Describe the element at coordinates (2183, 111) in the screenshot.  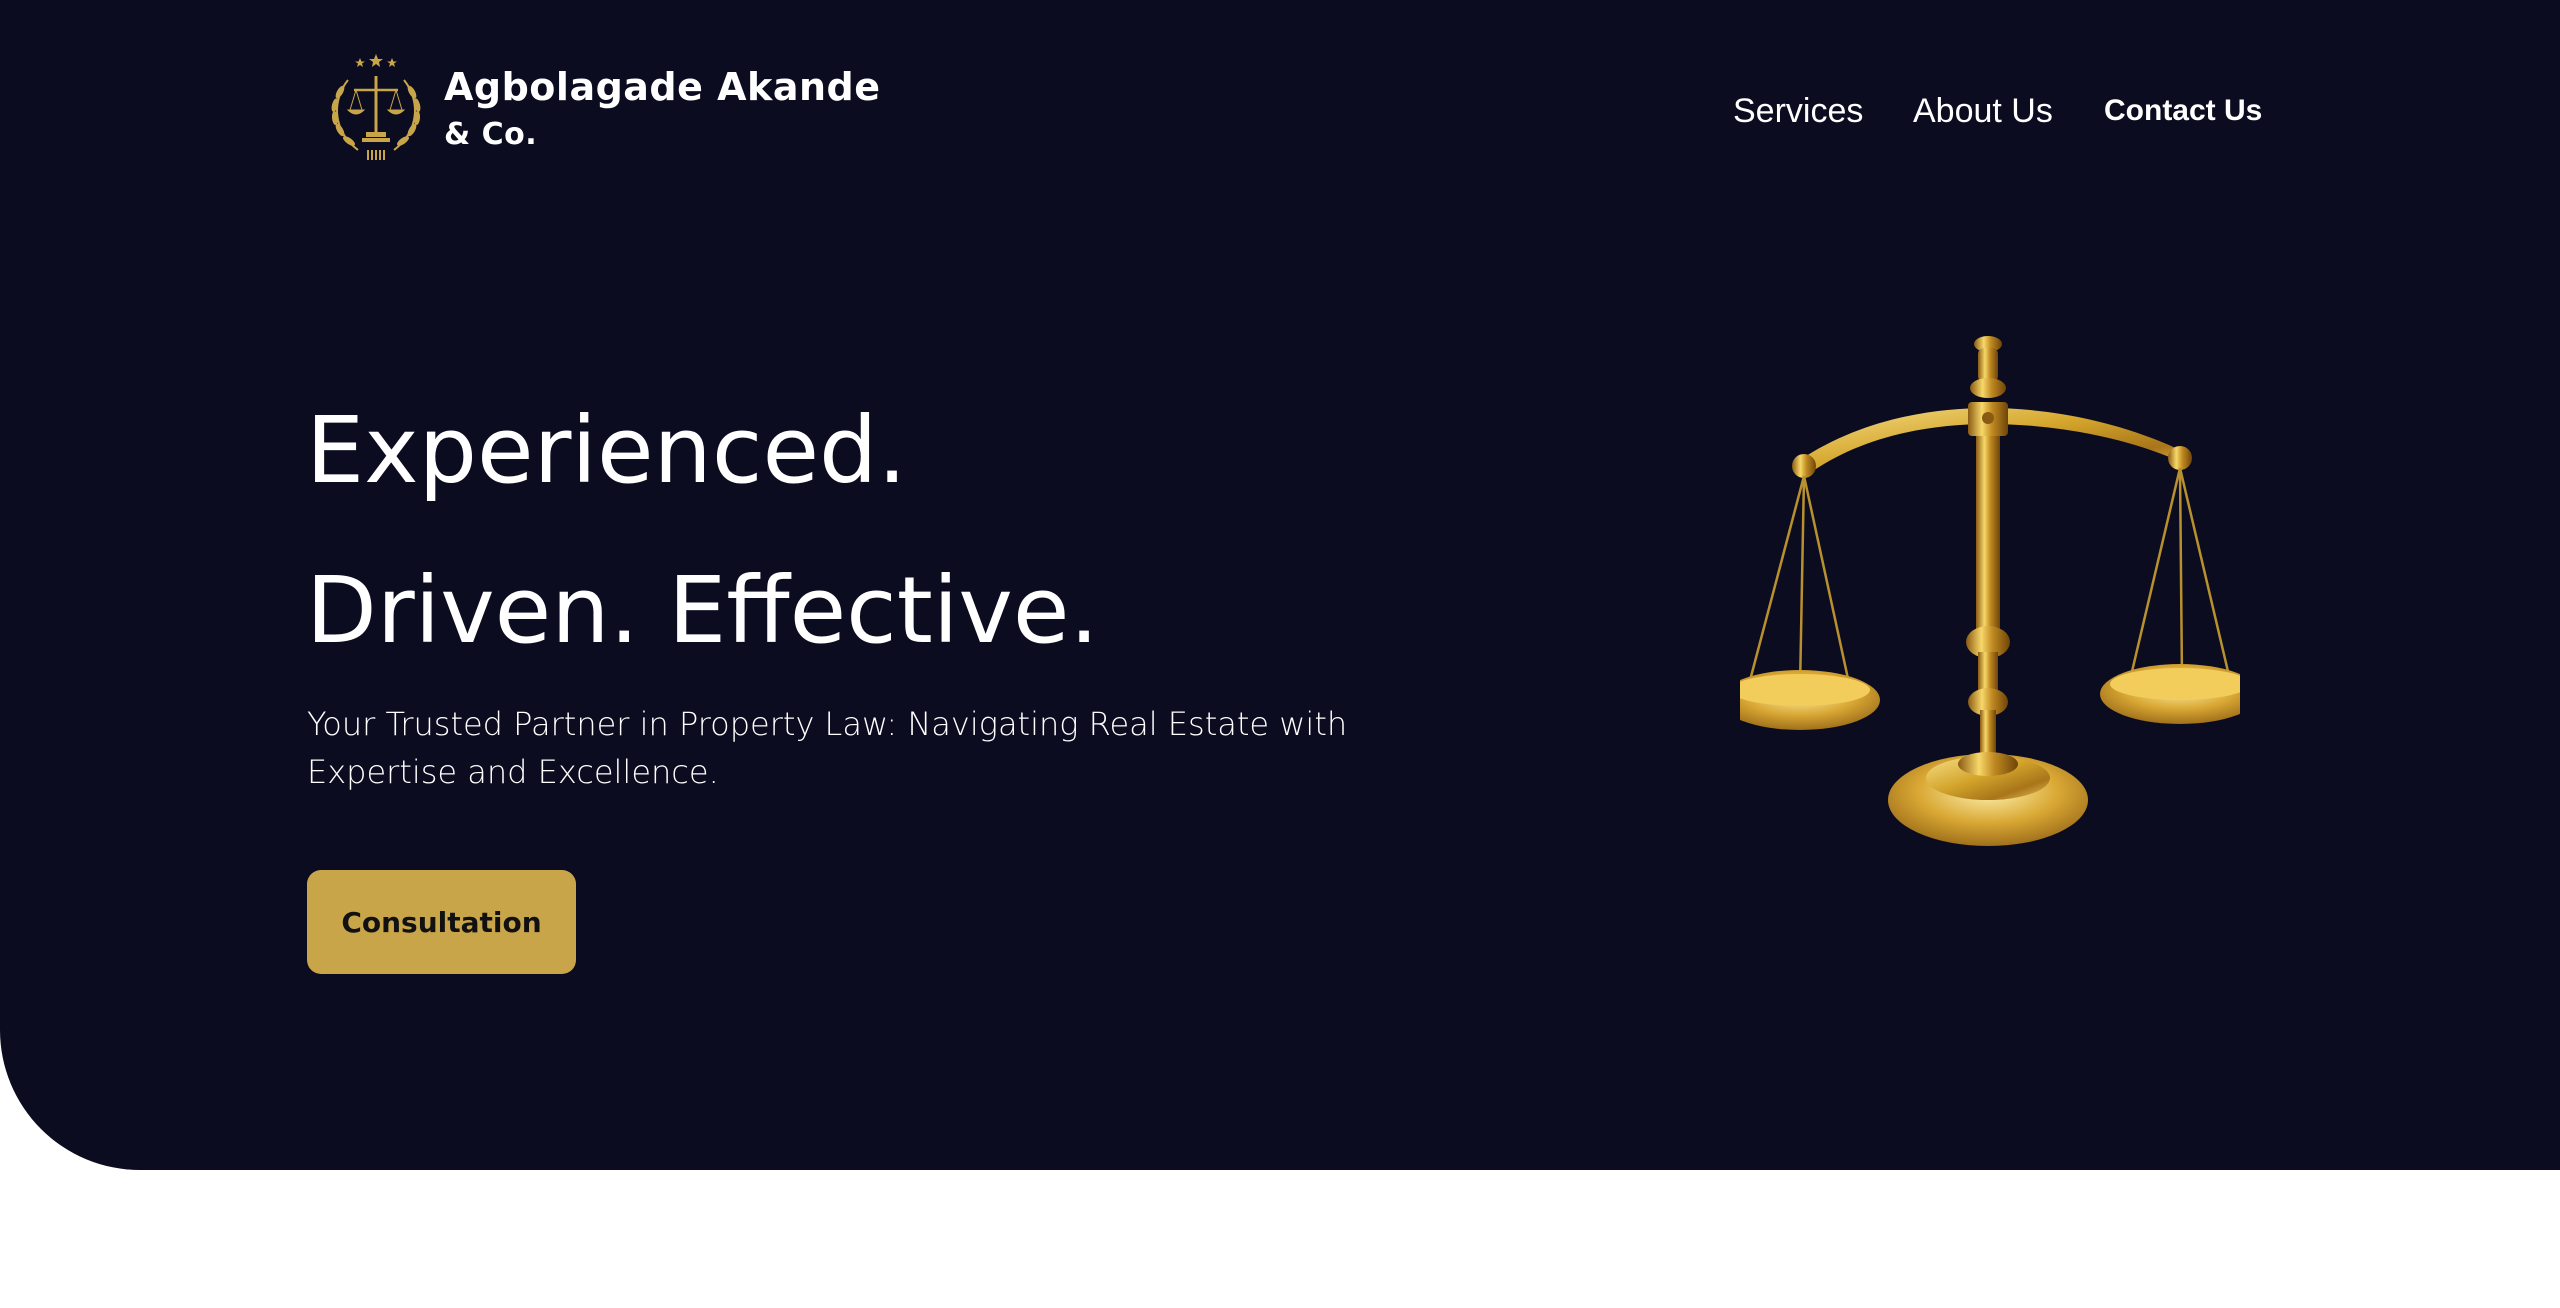
I see `nav-link-contact-us: Contact Us` at that location.